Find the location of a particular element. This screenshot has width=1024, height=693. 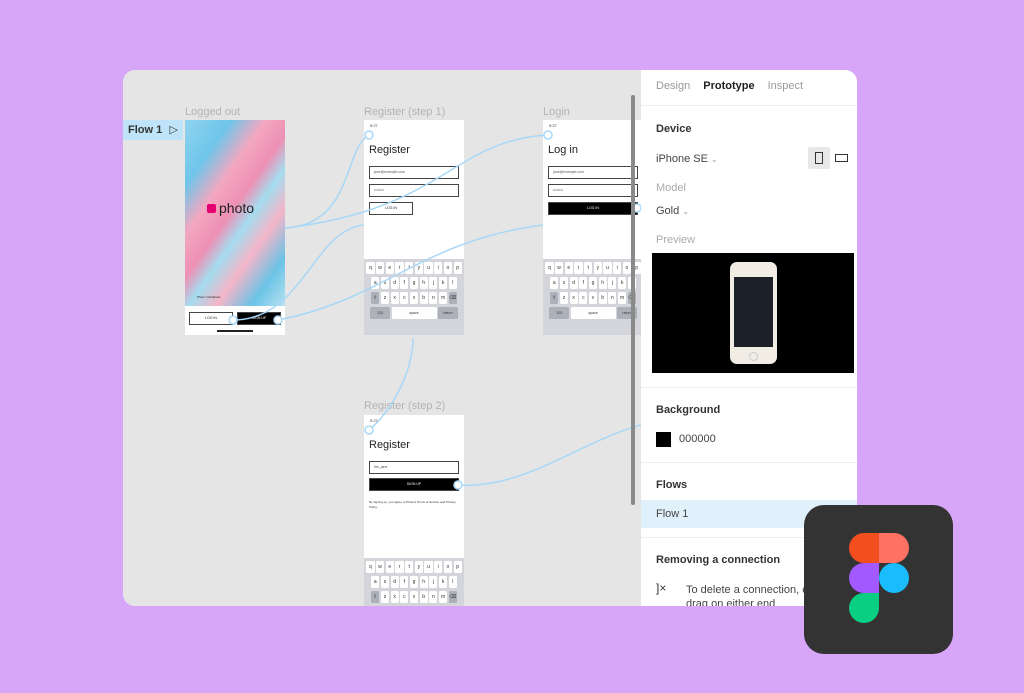

flows-heading: Flows is located at coordinates (672, 485).